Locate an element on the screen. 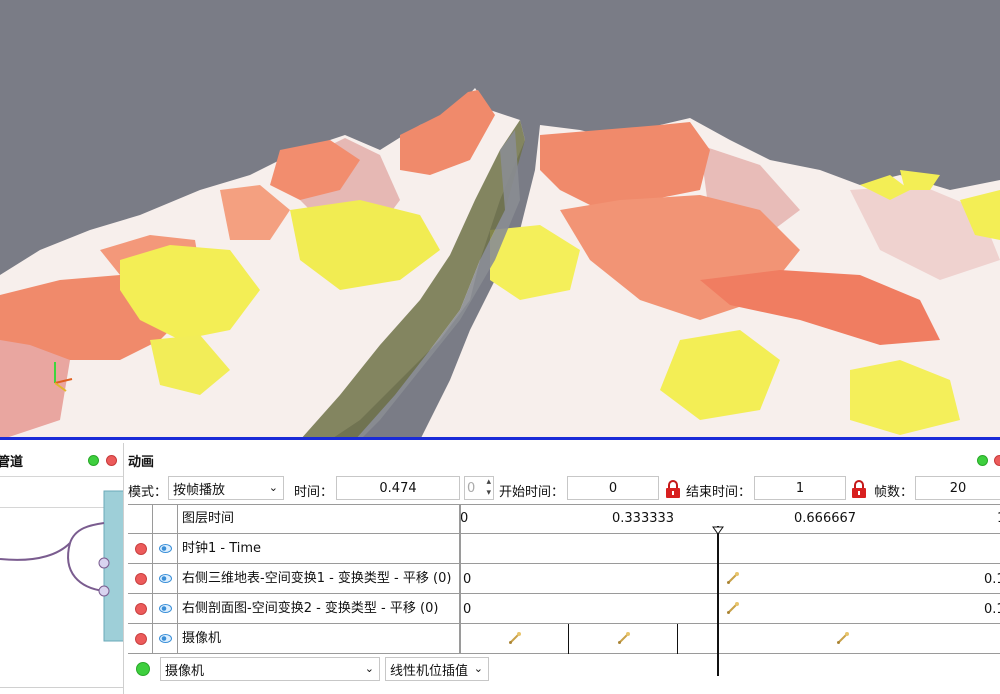  track-source-select: 摄像机 ⌄ is located at coordinates (270, 669).